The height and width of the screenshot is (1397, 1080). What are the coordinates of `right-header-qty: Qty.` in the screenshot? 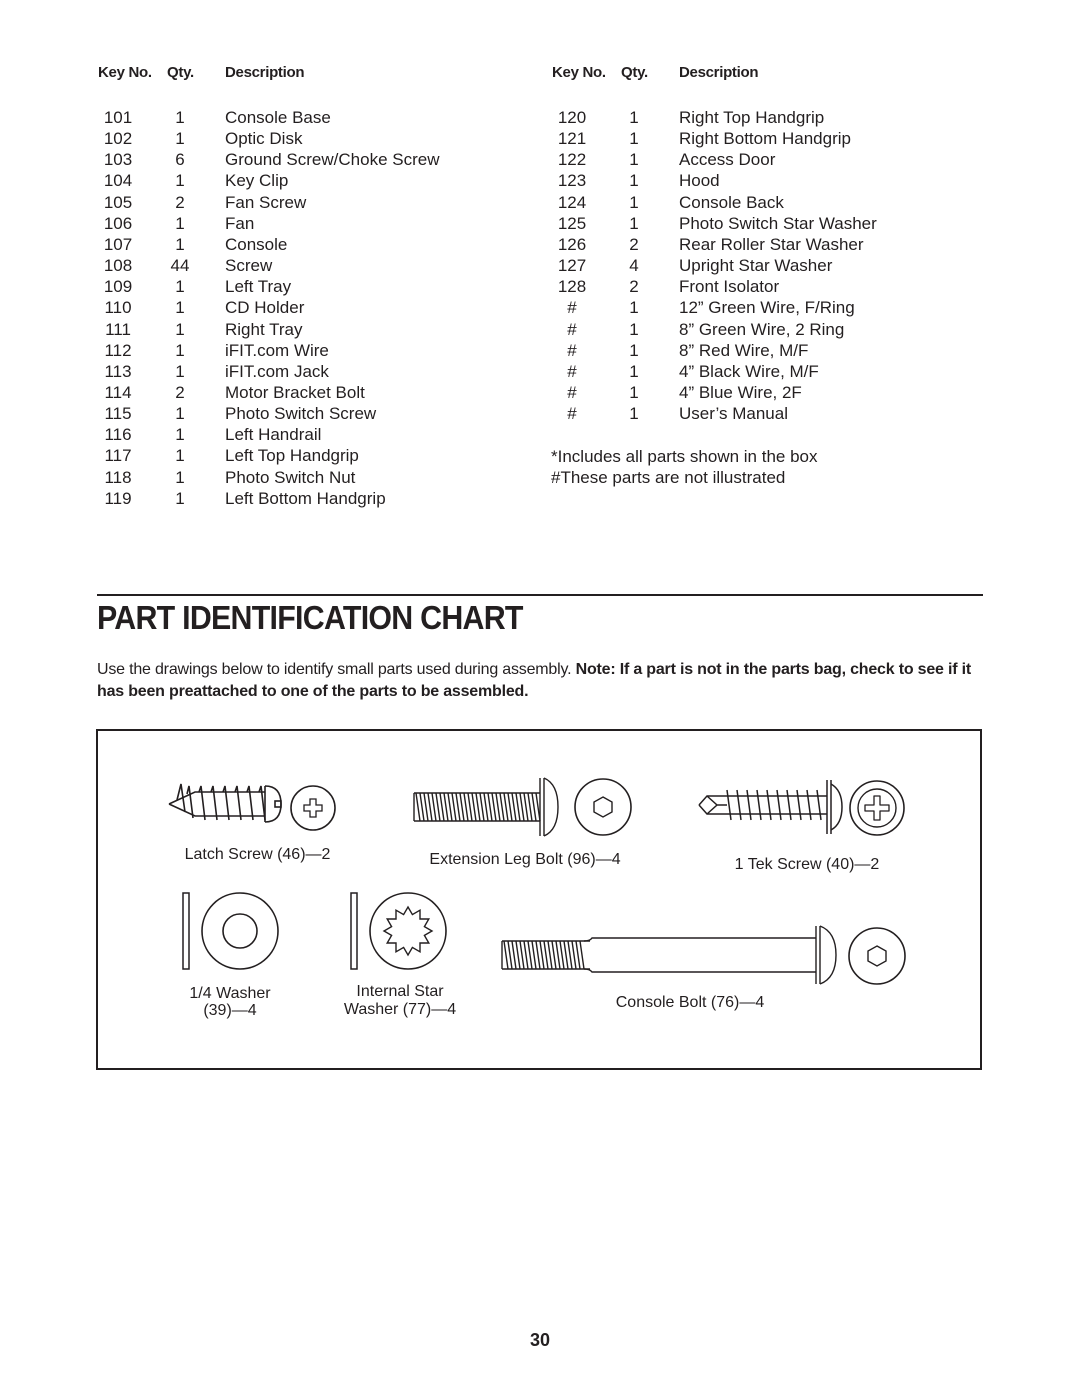 It's located at (634, 72).